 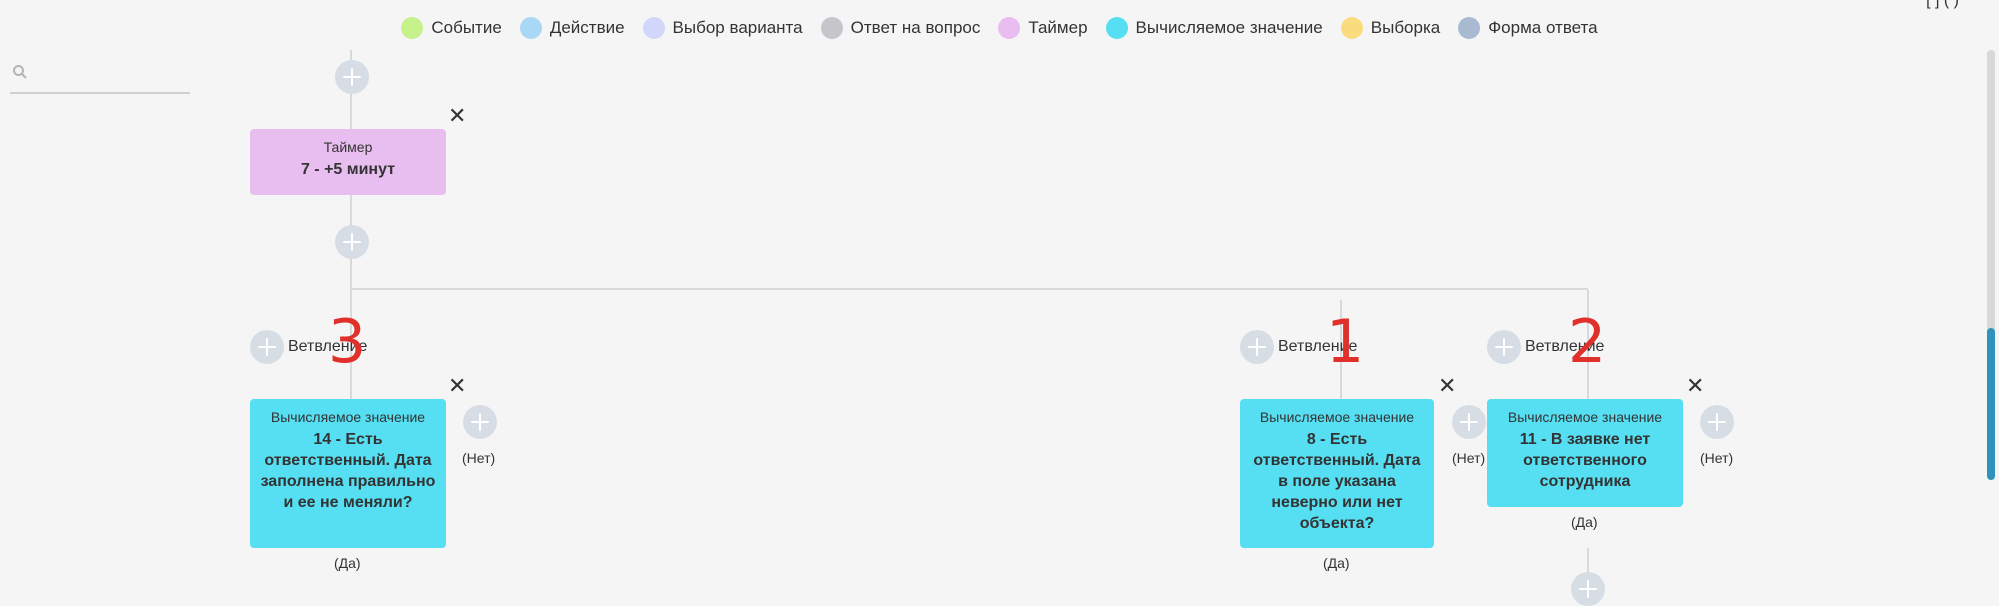 I want to click on node-type: Таймер, so click(x=348, y=147).